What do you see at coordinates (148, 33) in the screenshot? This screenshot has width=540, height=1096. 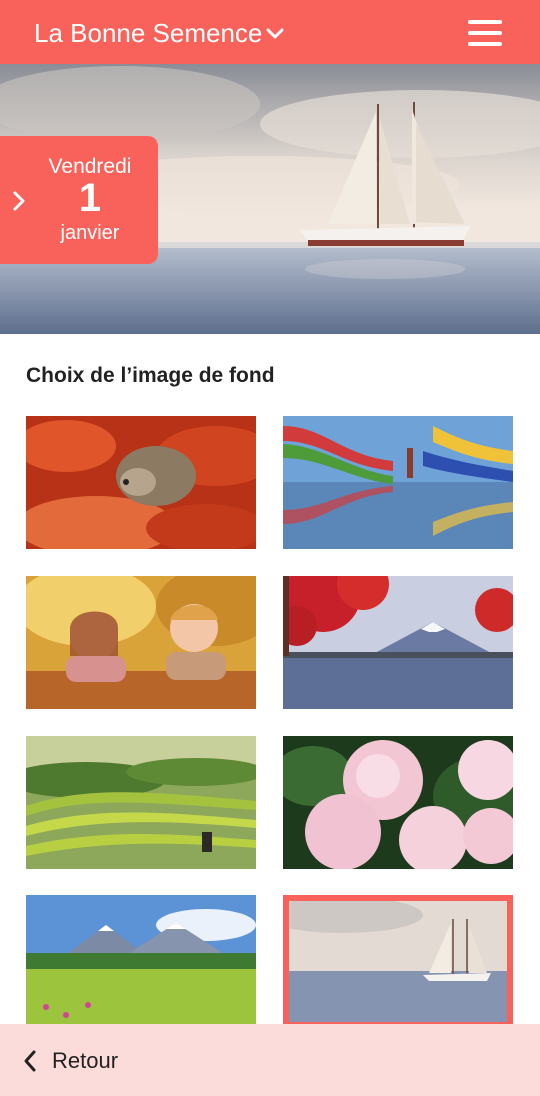 I see `app-title: La Bonne Semence` at bounding box center [148, 33].